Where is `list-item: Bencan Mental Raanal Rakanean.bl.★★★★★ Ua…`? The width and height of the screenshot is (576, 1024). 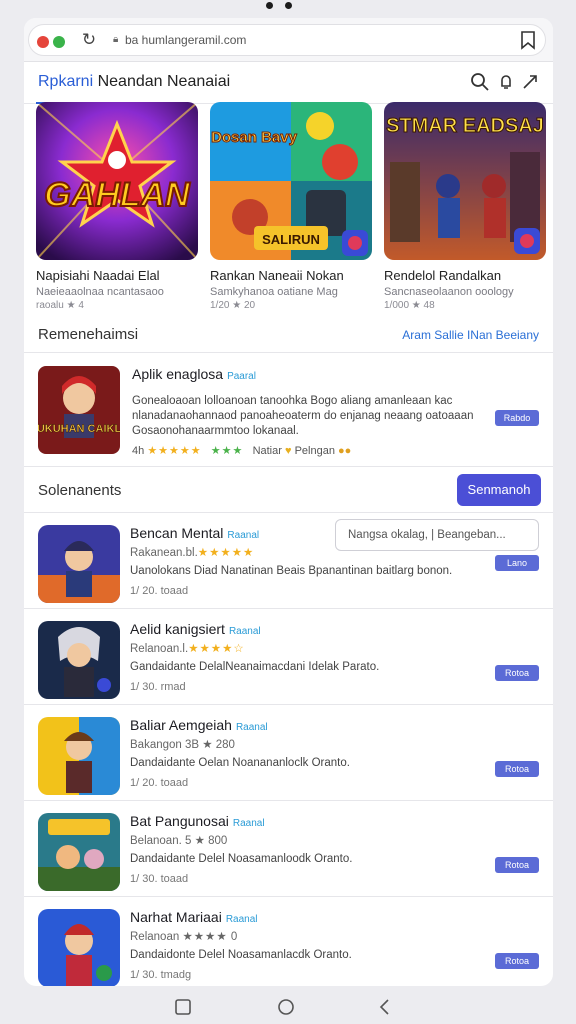 list-item: Bencan Mental Raanal Rakanean.bl.★★★★★ Ua… is located at coordinates (288, 561).